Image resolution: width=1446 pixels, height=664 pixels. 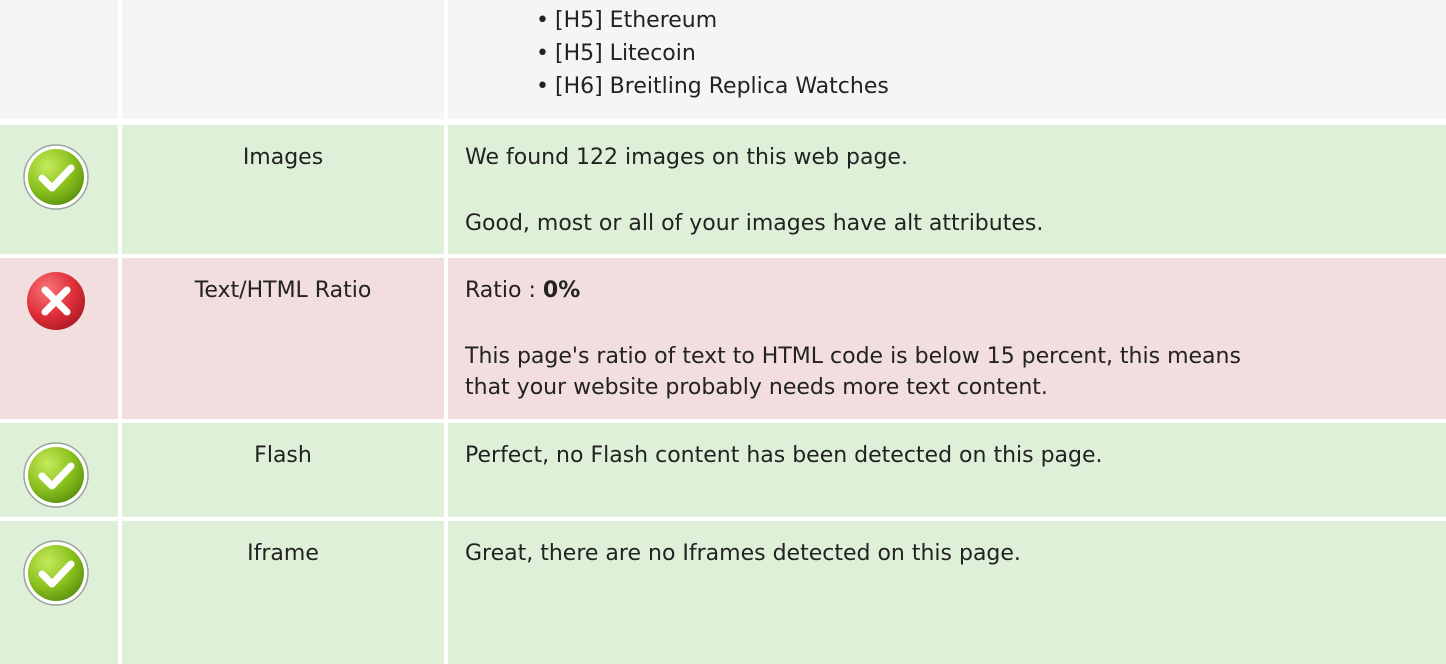 I want to click on check-label: Iframe, so click(x=283, y=553).